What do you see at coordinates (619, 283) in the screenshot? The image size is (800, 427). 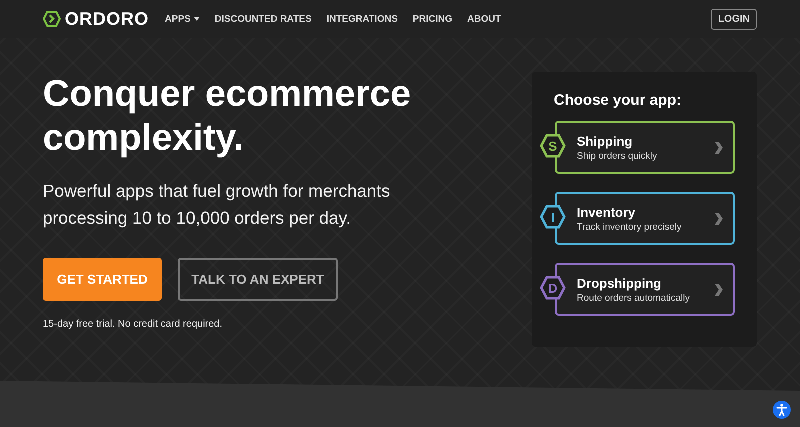 I see `app-name: Dropshipping` at bounding box center [619, 283].